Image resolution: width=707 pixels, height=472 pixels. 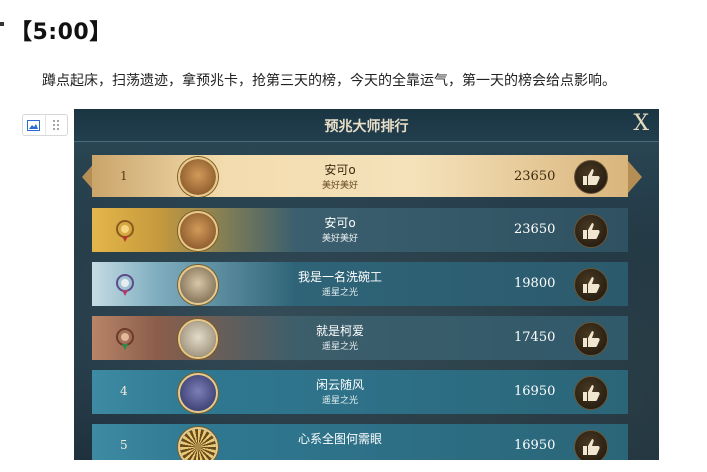 I want to click on leaderboard-title: 预兆大师排行, so click(x=366, y=127).